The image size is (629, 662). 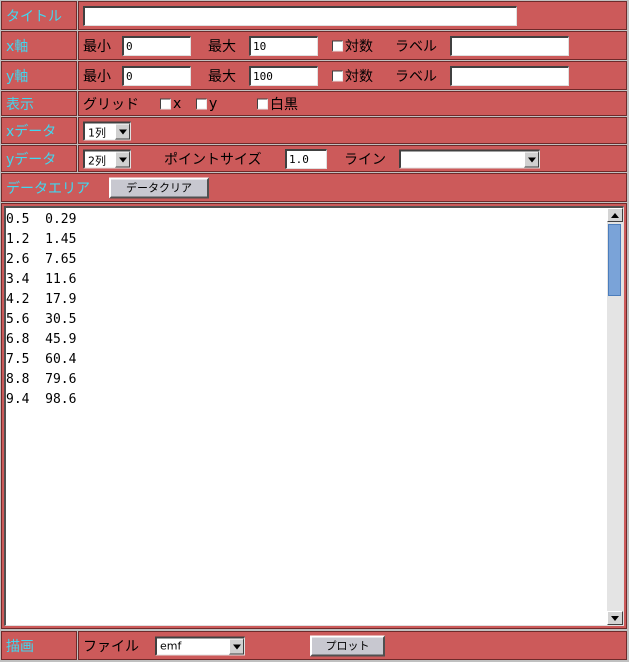 I want to click on y-min-label: 最小, so click(x=97, y=76).